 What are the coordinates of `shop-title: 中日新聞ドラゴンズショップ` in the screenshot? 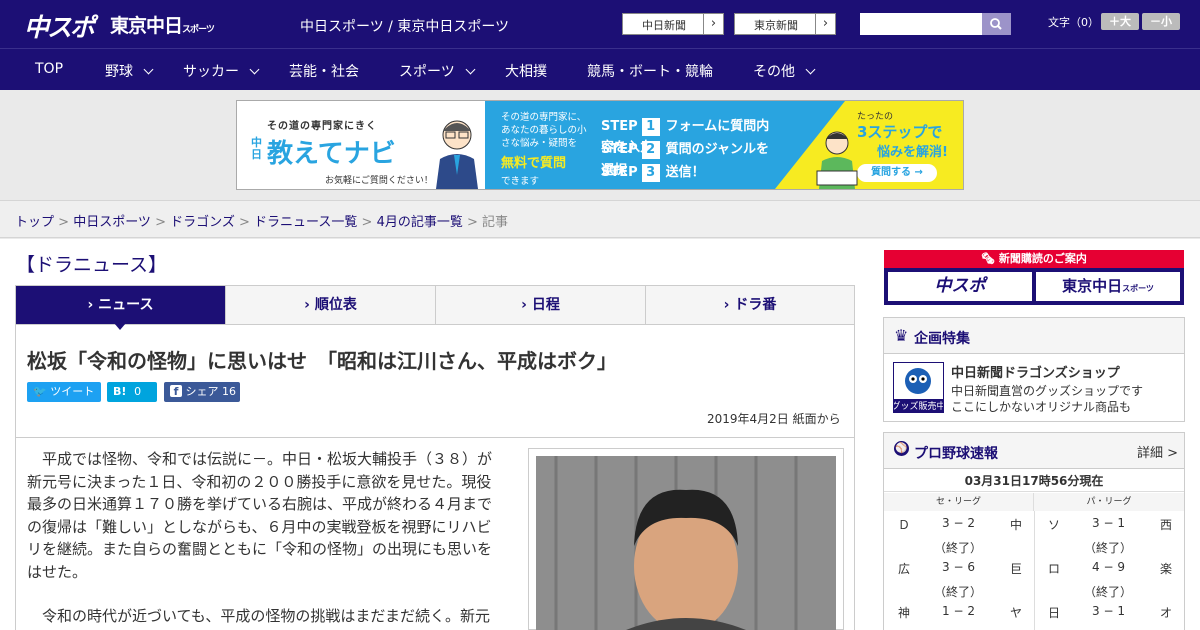 It's located at (1035, 371).